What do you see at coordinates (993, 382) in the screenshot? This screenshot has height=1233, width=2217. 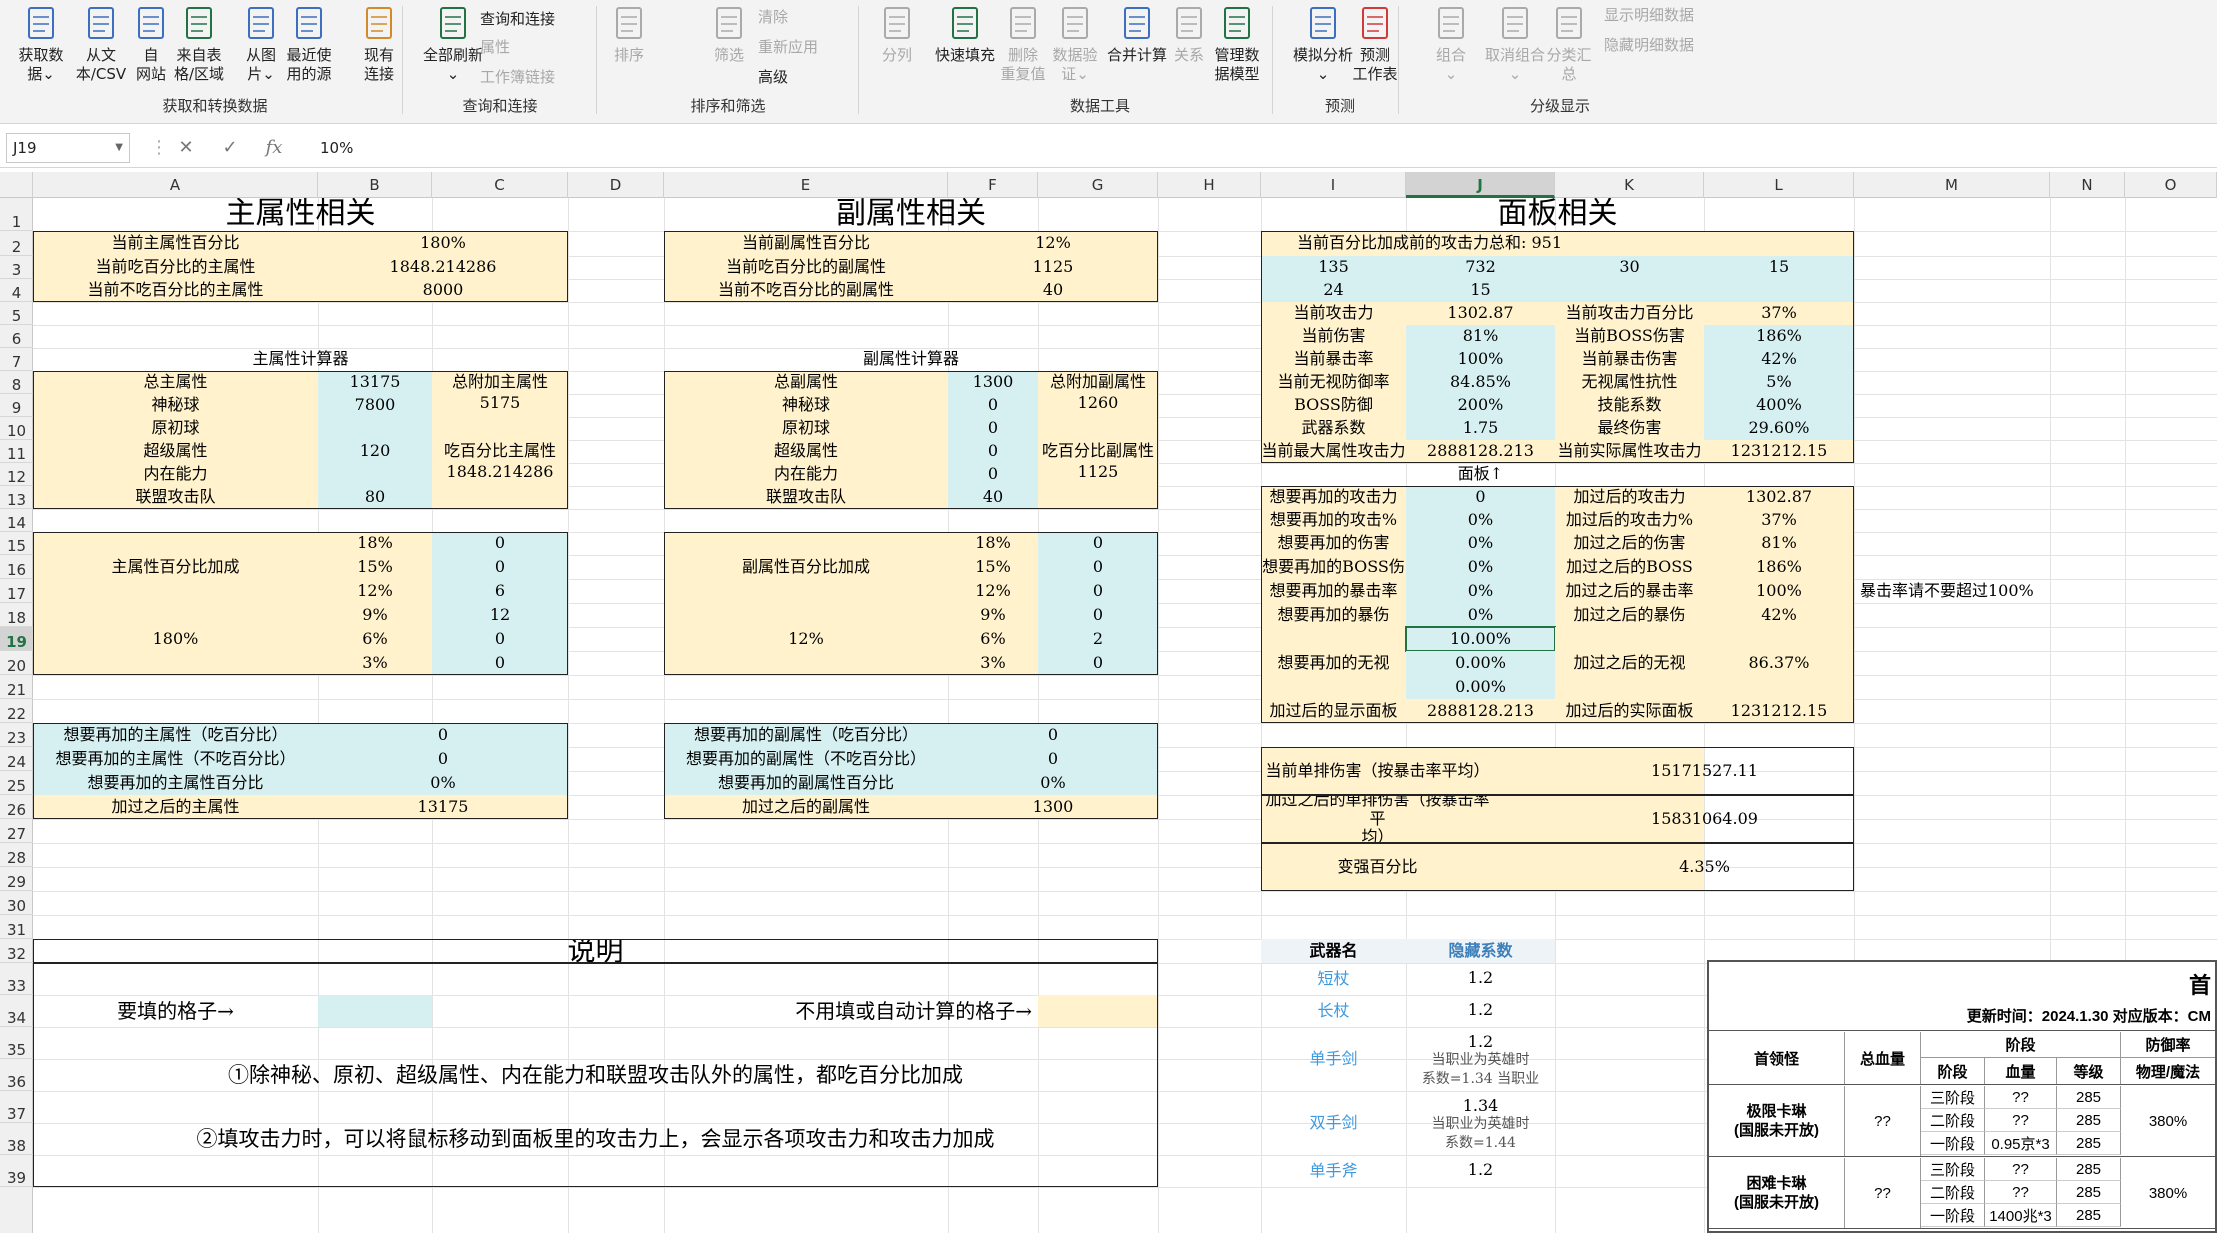 I see `input-cell: 1300` at bounding box center [993, 382].